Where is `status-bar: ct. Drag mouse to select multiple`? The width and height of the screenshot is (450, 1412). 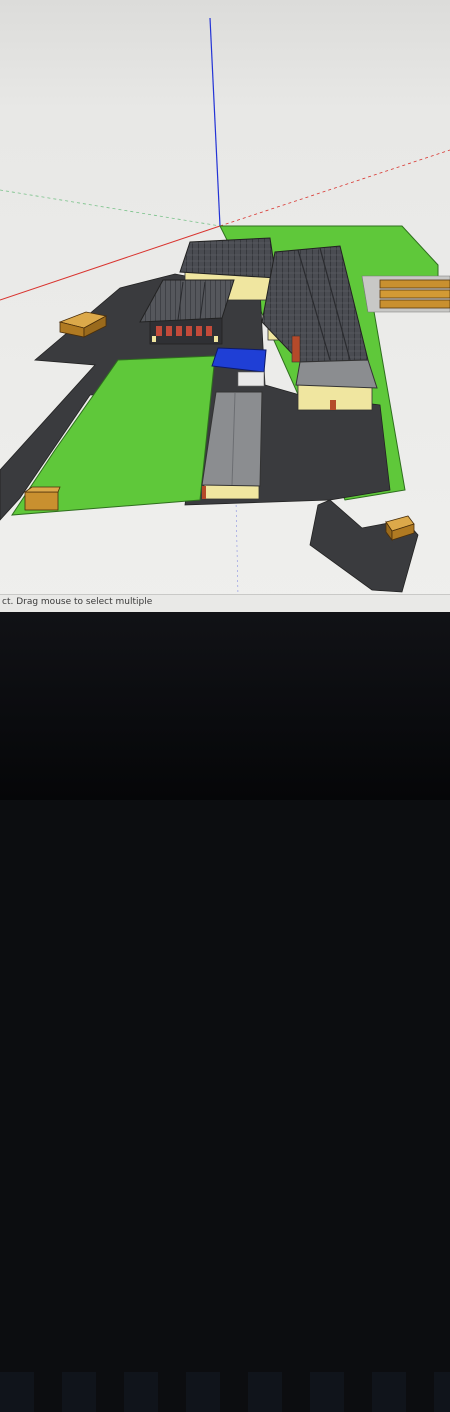 status-bar: ct. Drag mouse to select multiple is located at coordinates (225, 603).